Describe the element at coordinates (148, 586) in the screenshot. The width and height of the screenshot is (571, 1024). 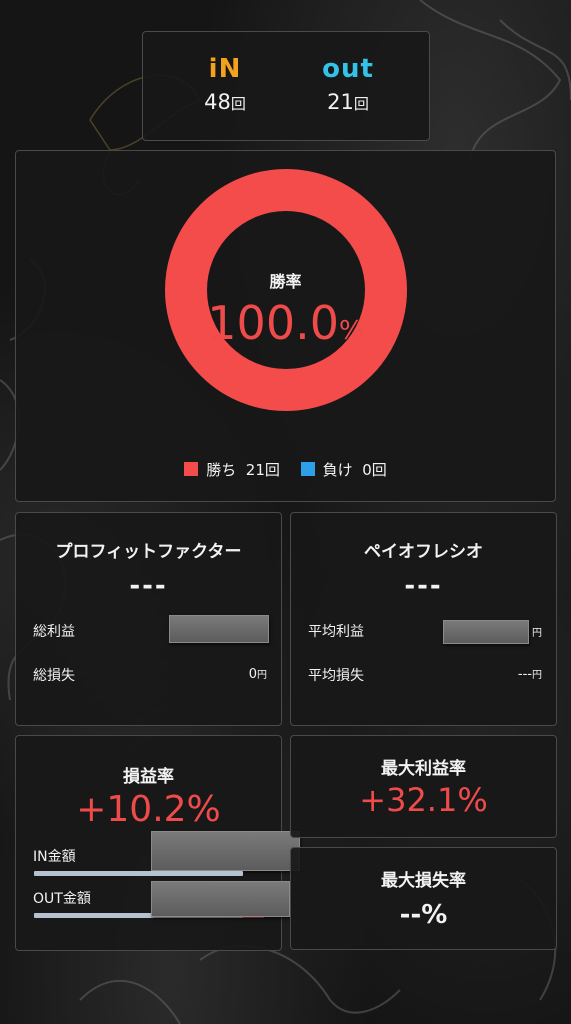
I see `profit-factor-value: ---` at that location.